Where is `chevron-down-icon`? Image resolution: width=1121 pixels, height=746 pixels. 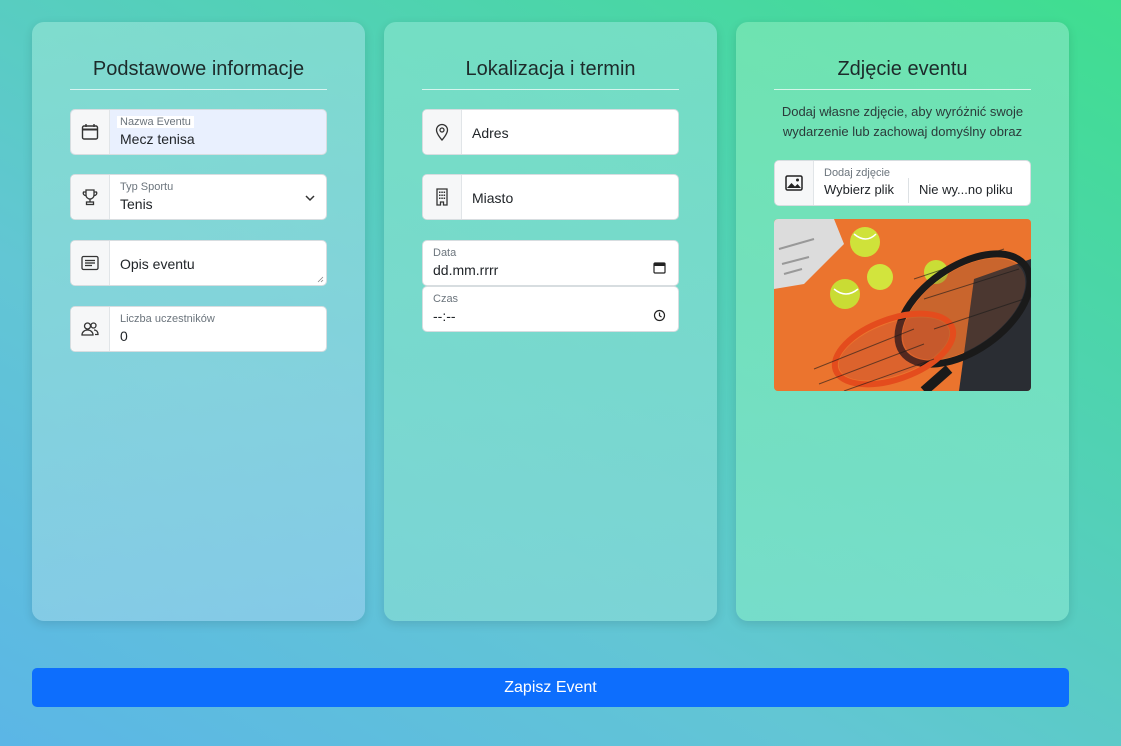
chevron-down-icon is located at coordinates (310, 198).